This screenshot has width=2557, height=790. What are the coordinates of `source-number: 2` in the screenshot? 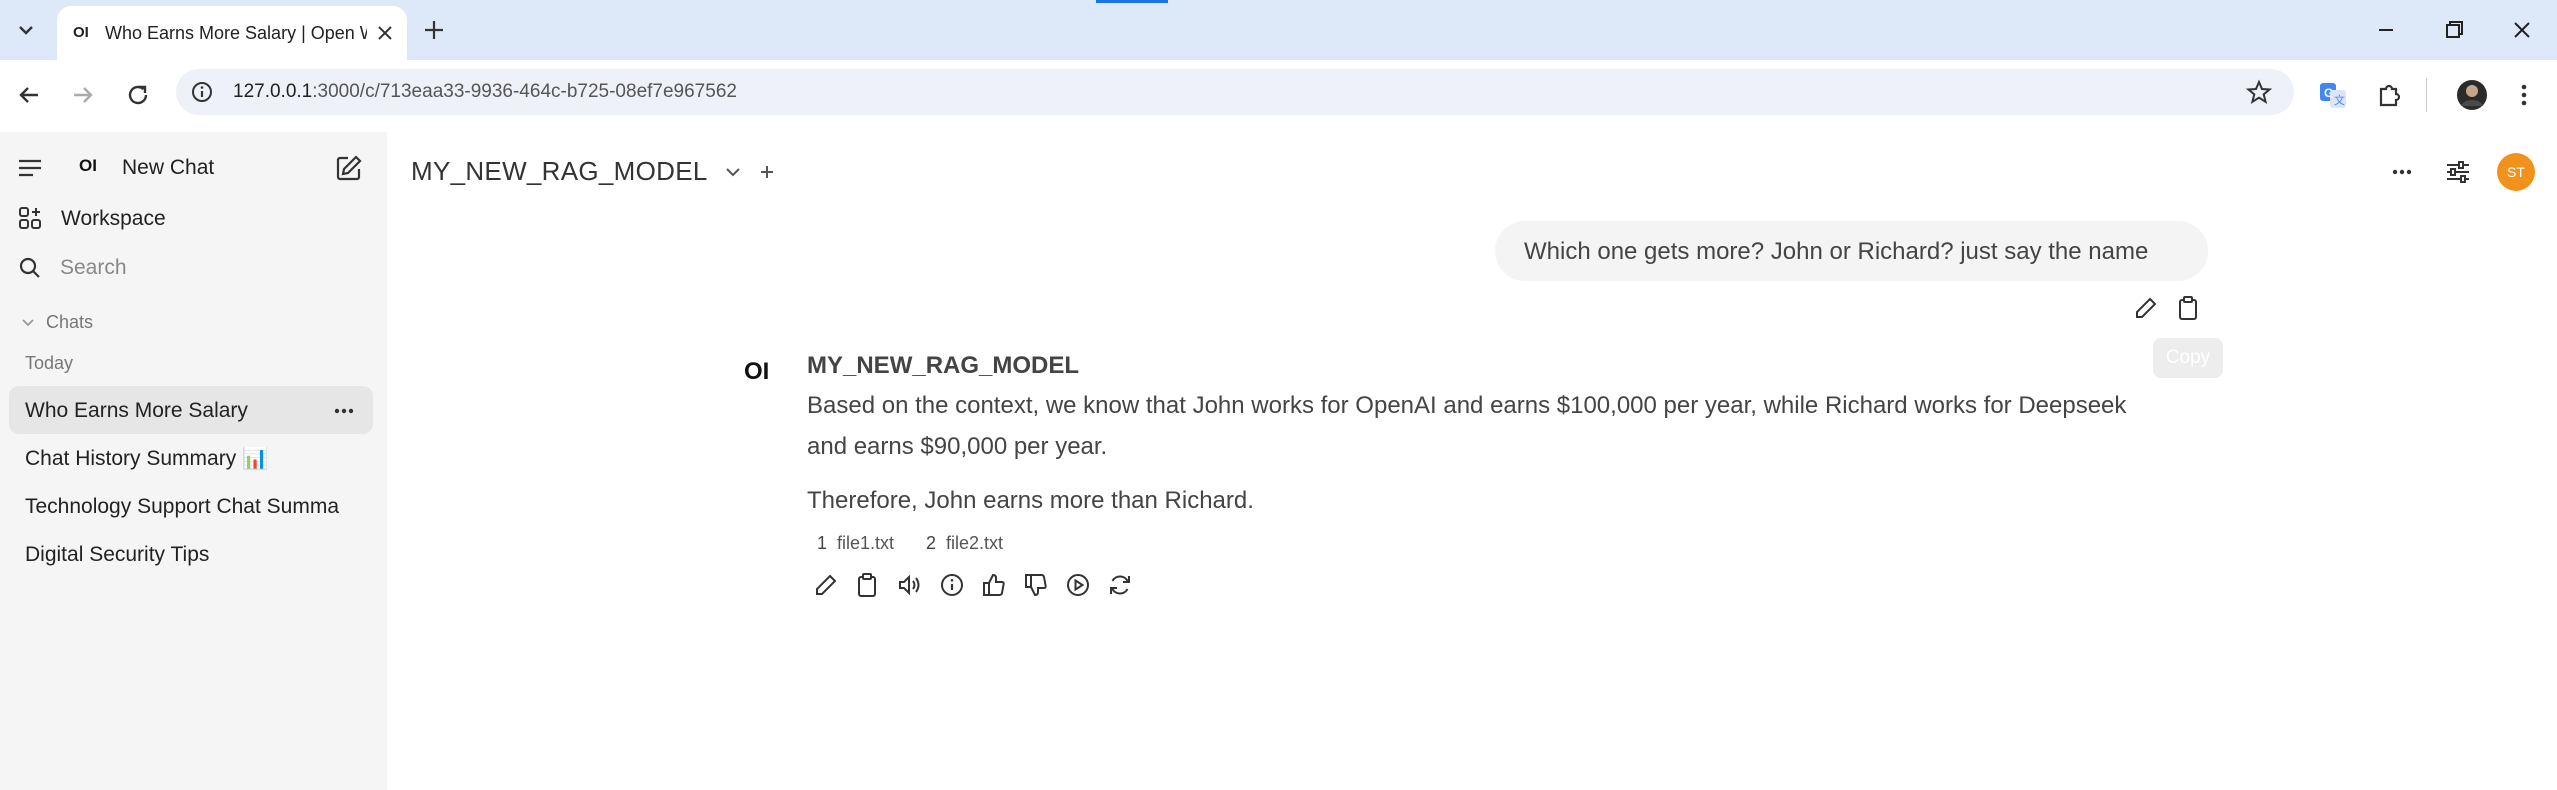 It's located at (931, 543).